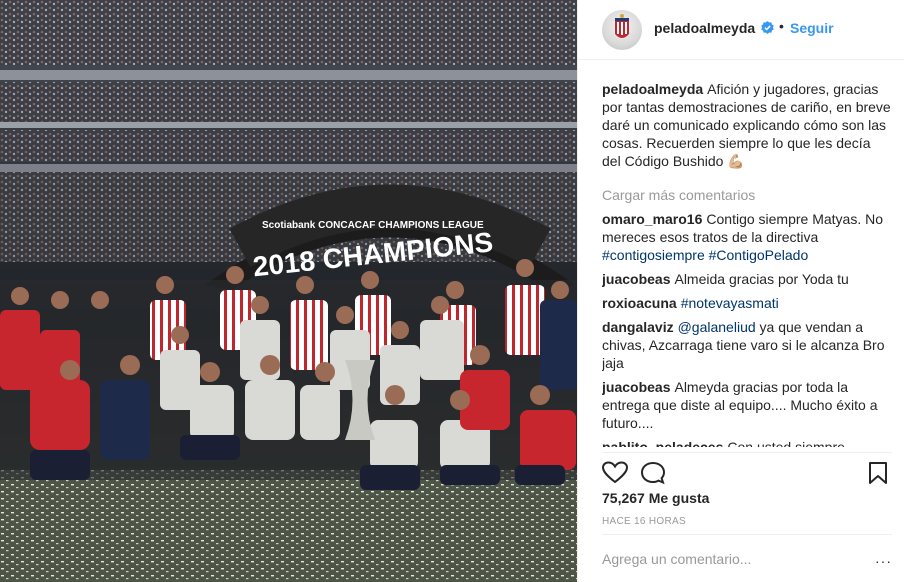 Image resolution: width=904 pixels, height=582 pixels. I want to click on follow-button: Seguir, so click(812, 28).